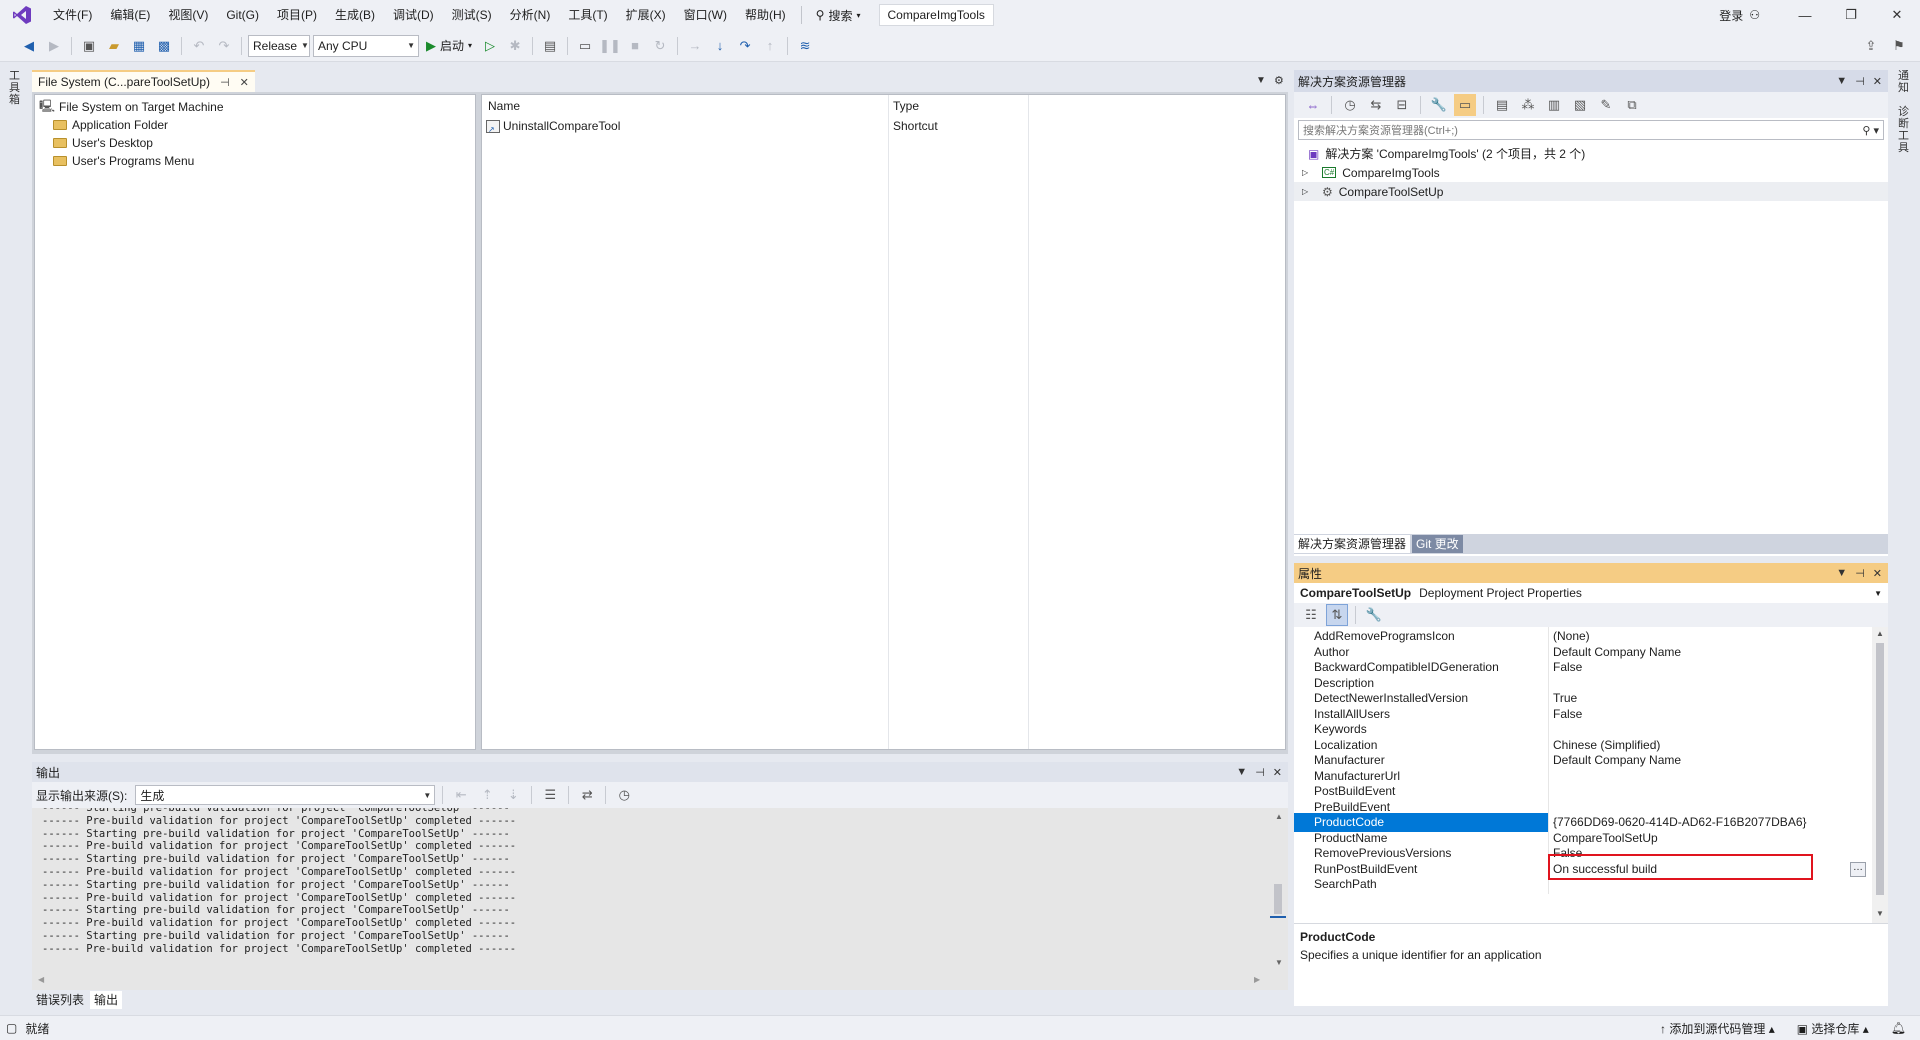 The width and height of the screenshot is (1920, 1040). Describe the element at coordinates (224, 46) in the screenshot. I see `redo-icon: ↷` at that location.